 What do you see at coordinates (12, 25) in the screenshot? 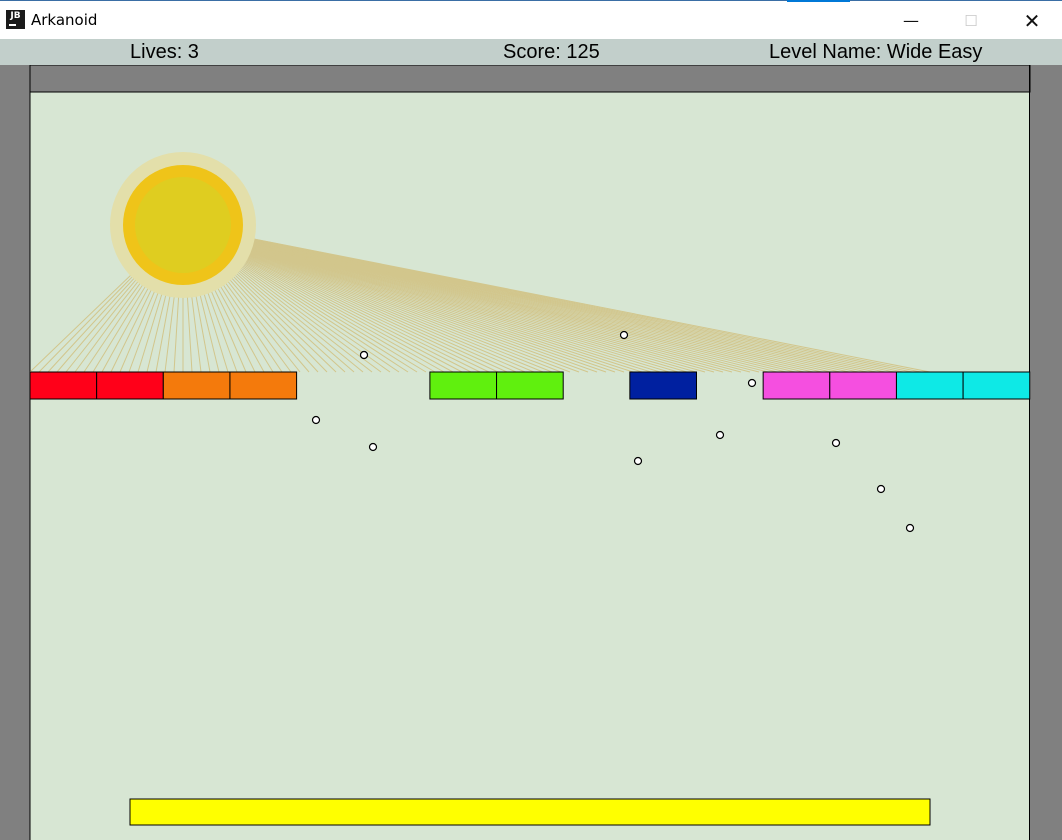
I see `app-icon-underscore` at bounding box center [12, 25].